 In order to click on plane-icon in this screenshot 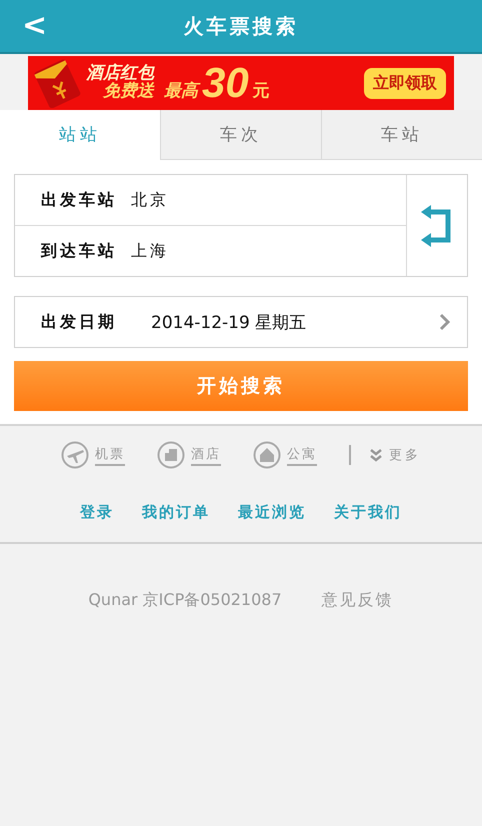, I will do `click(75, 455)`.